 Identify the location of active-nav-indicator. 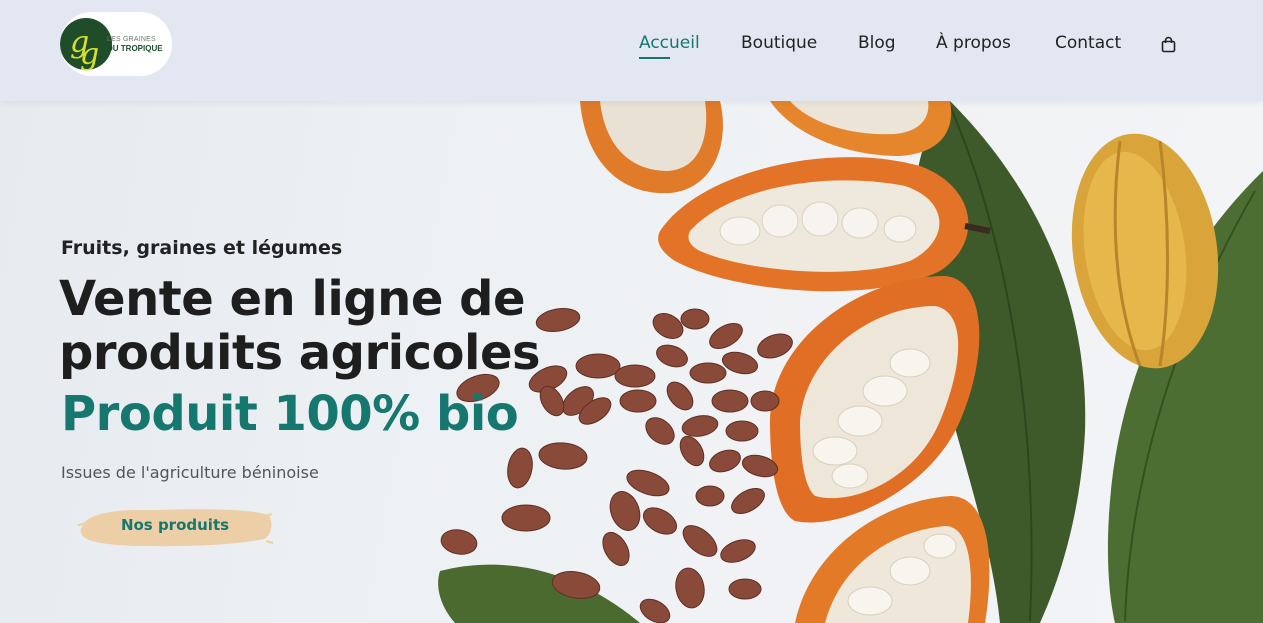
(654, 58).